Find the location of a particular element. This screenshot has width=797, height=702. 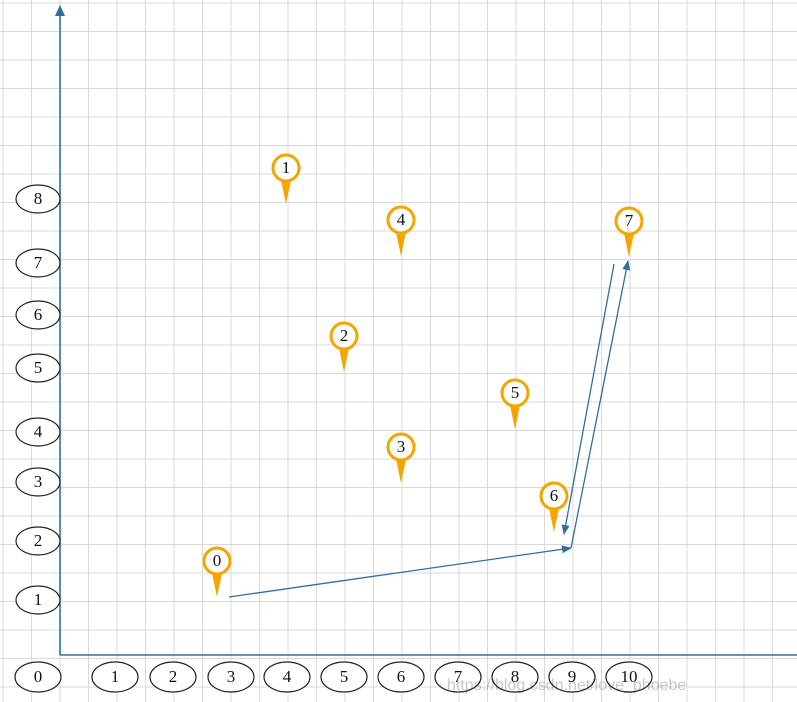

x-tick-label: 2 is located at coordinates (173, 676).